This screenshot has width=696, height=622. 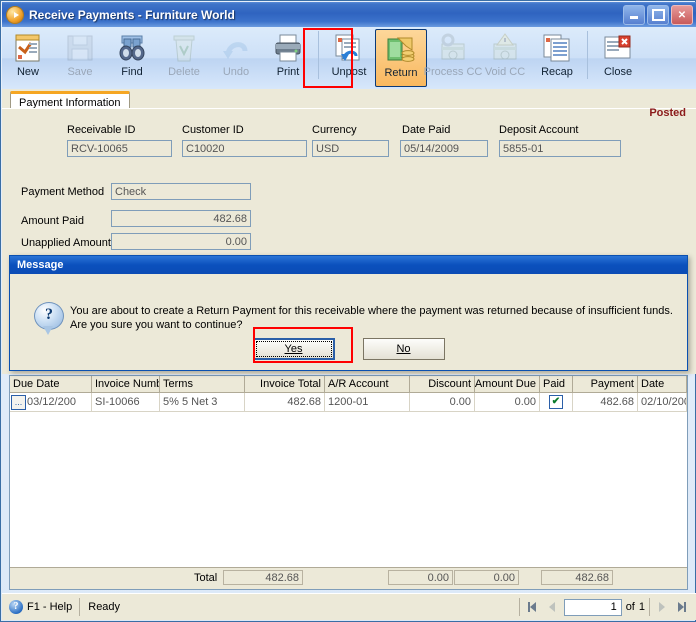 I want to click on toolbar-label-delete: Delete, so click(x=184, y=72).